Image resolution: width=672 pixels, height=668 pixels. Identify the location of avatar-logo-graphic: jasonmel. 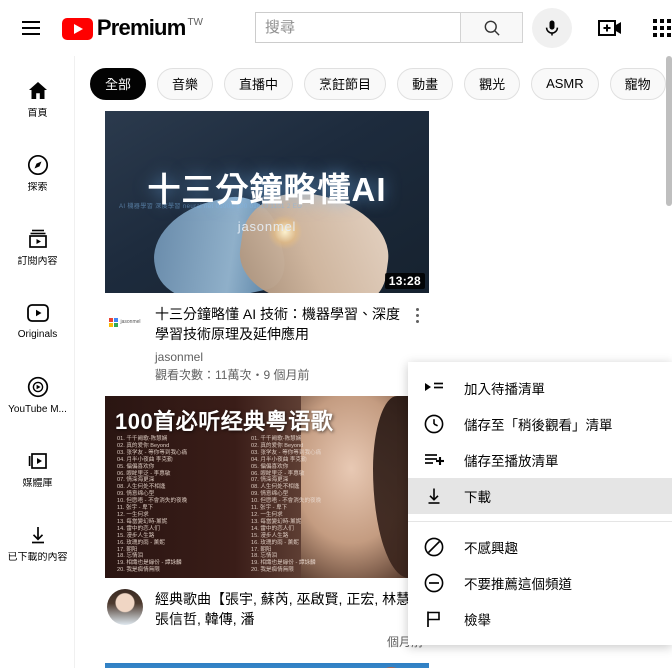
(125, 322).